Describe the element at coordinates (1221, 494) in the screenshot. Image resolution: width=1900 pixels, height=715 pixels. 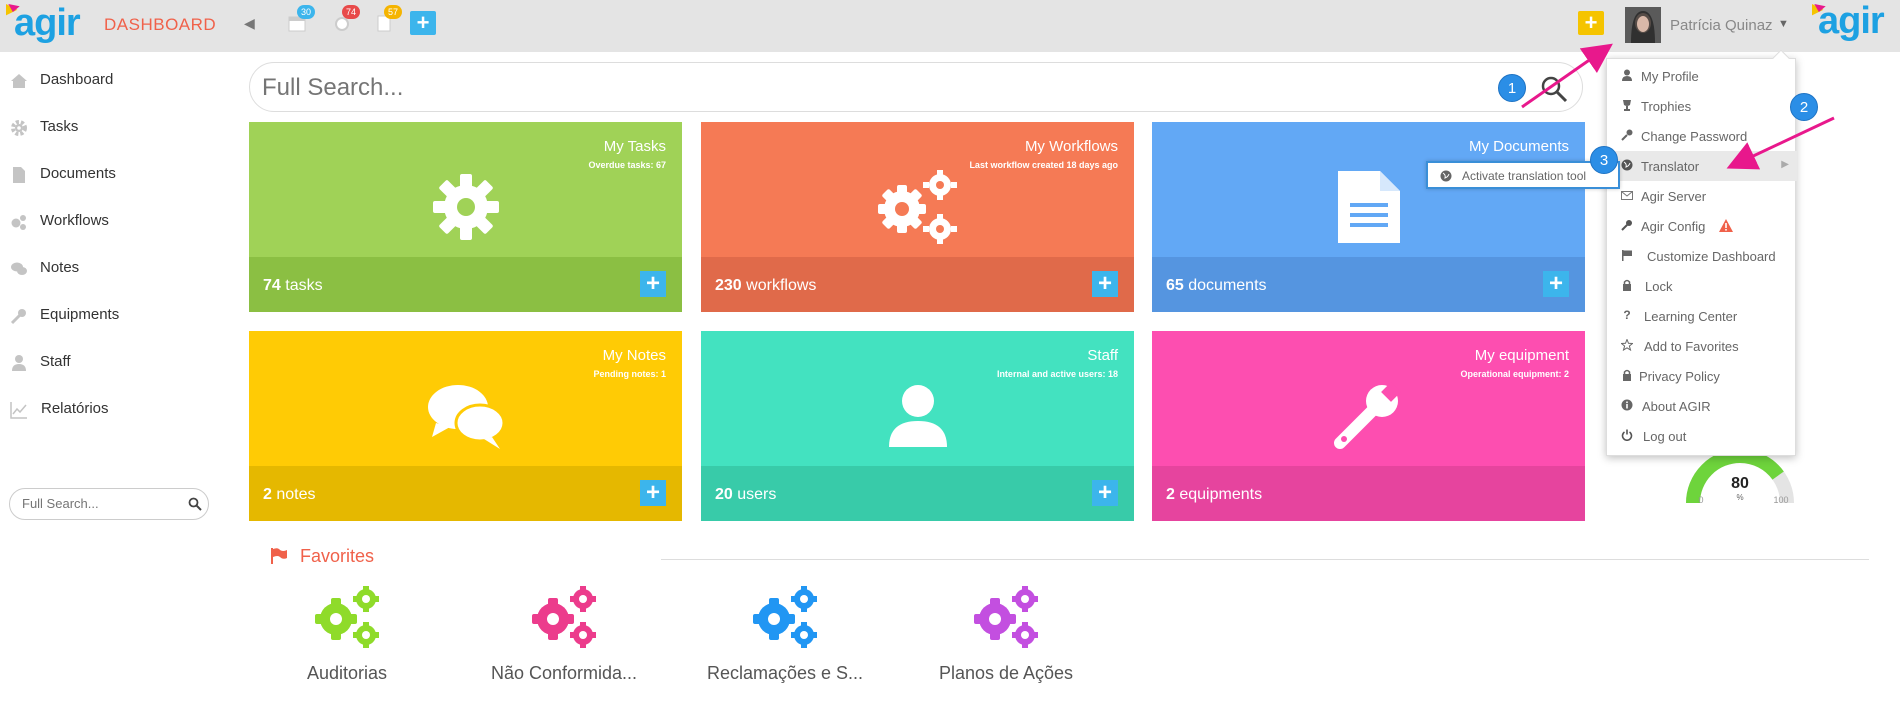
I see `tile-count-unit: equipments` at that location.